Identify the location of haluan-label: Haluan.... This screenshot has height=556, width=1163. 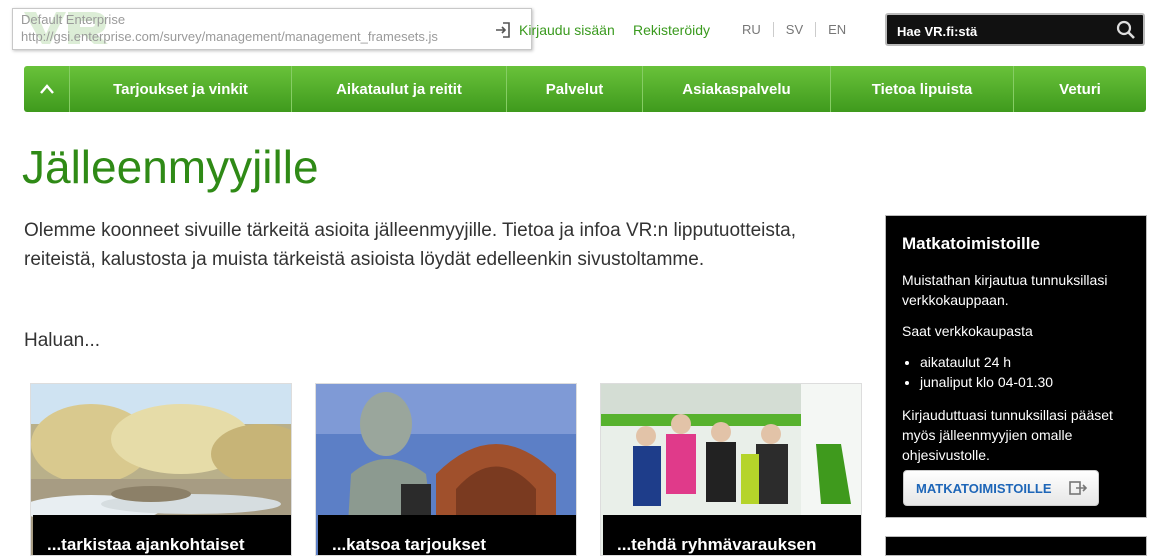
(62, 340).